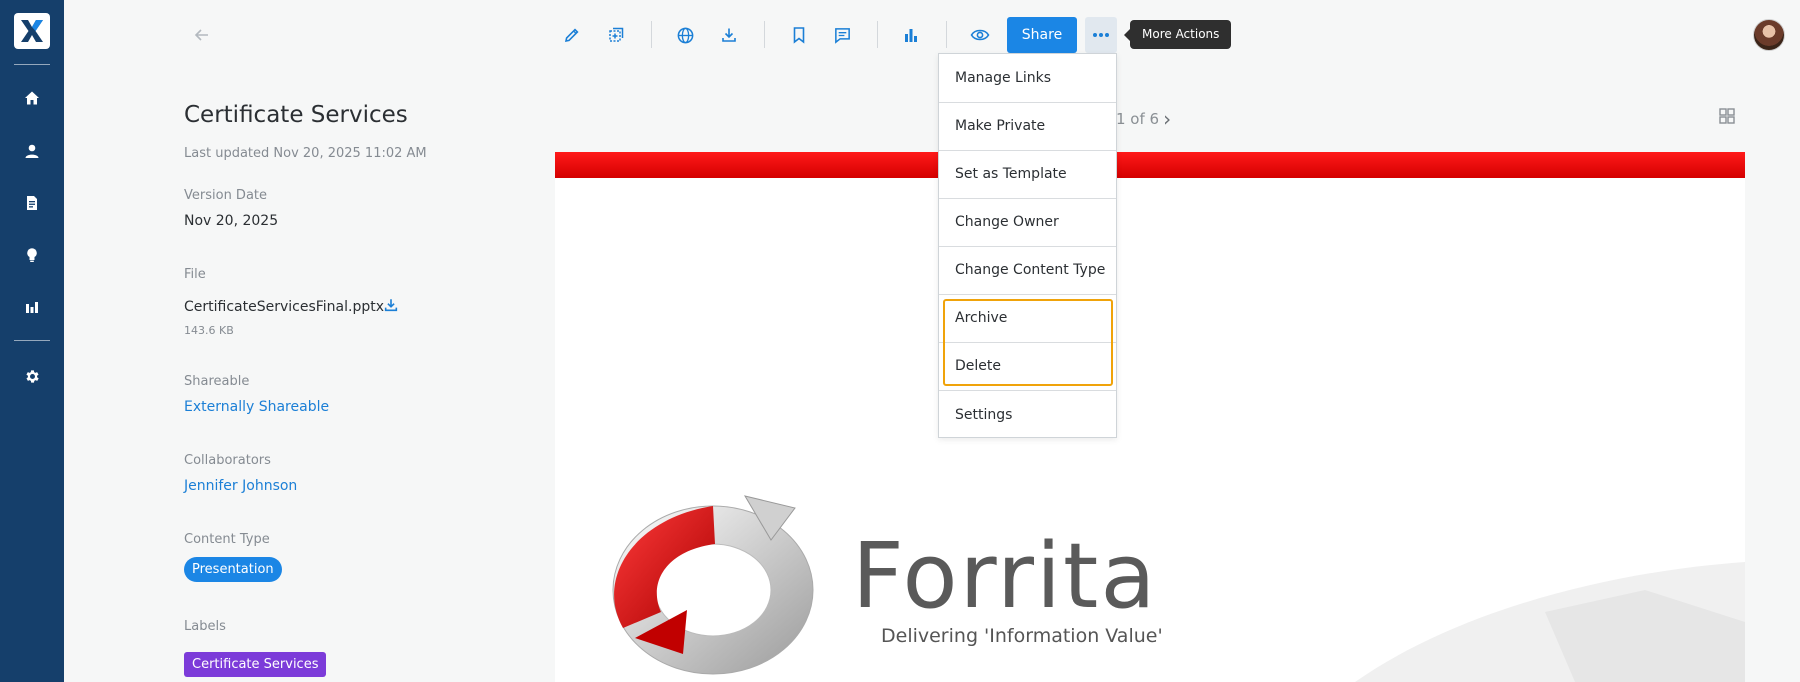 This screenshot has width=1800, height=682. What do you see at coordinates (799, 35) in the screenshot?
I see `bookmark-icon` at bounding box center [799, 35].